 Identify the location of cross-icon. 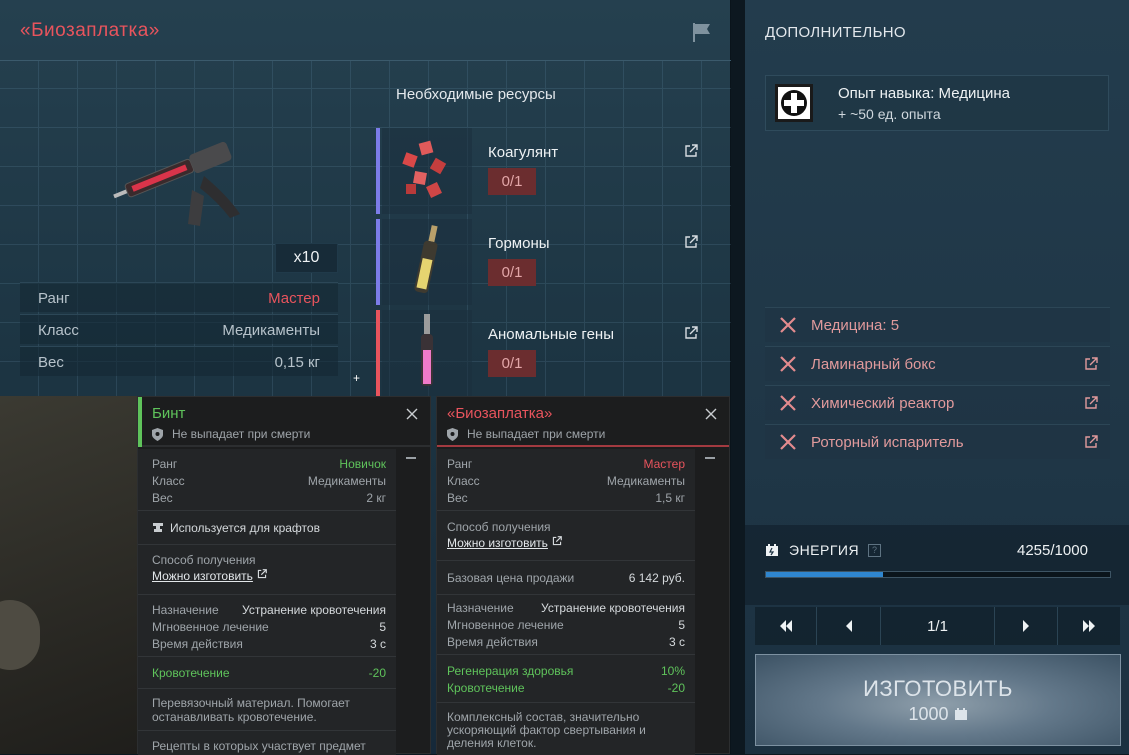
(788, 325).